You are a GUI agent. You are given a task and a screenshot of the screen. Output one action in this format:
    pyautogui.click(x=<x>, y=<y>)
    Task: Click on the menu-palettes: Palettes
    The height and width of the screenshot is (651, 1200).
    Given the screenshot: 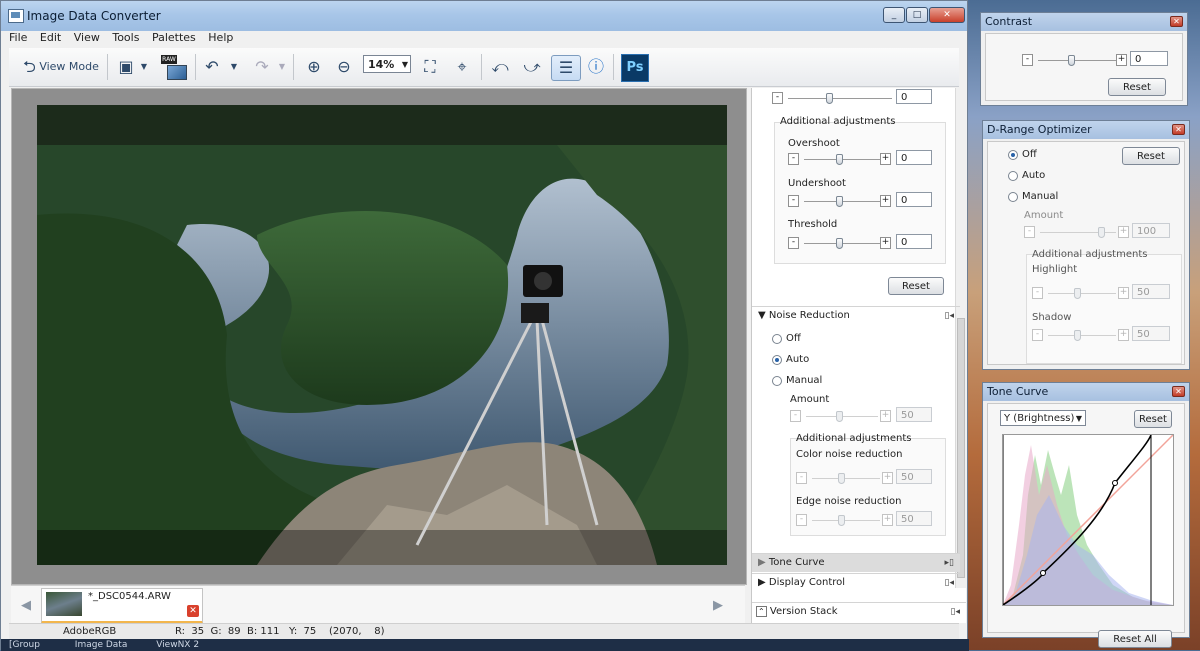 What is the action you would take?
    pyautogui.click(x=174, y=37)
    